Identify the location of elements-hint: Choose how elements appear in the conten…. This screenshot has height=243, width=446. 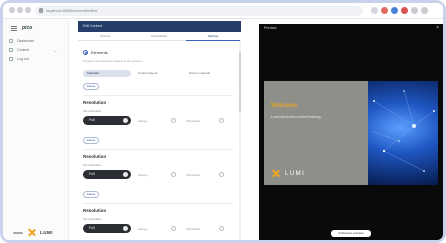
(112, 61).